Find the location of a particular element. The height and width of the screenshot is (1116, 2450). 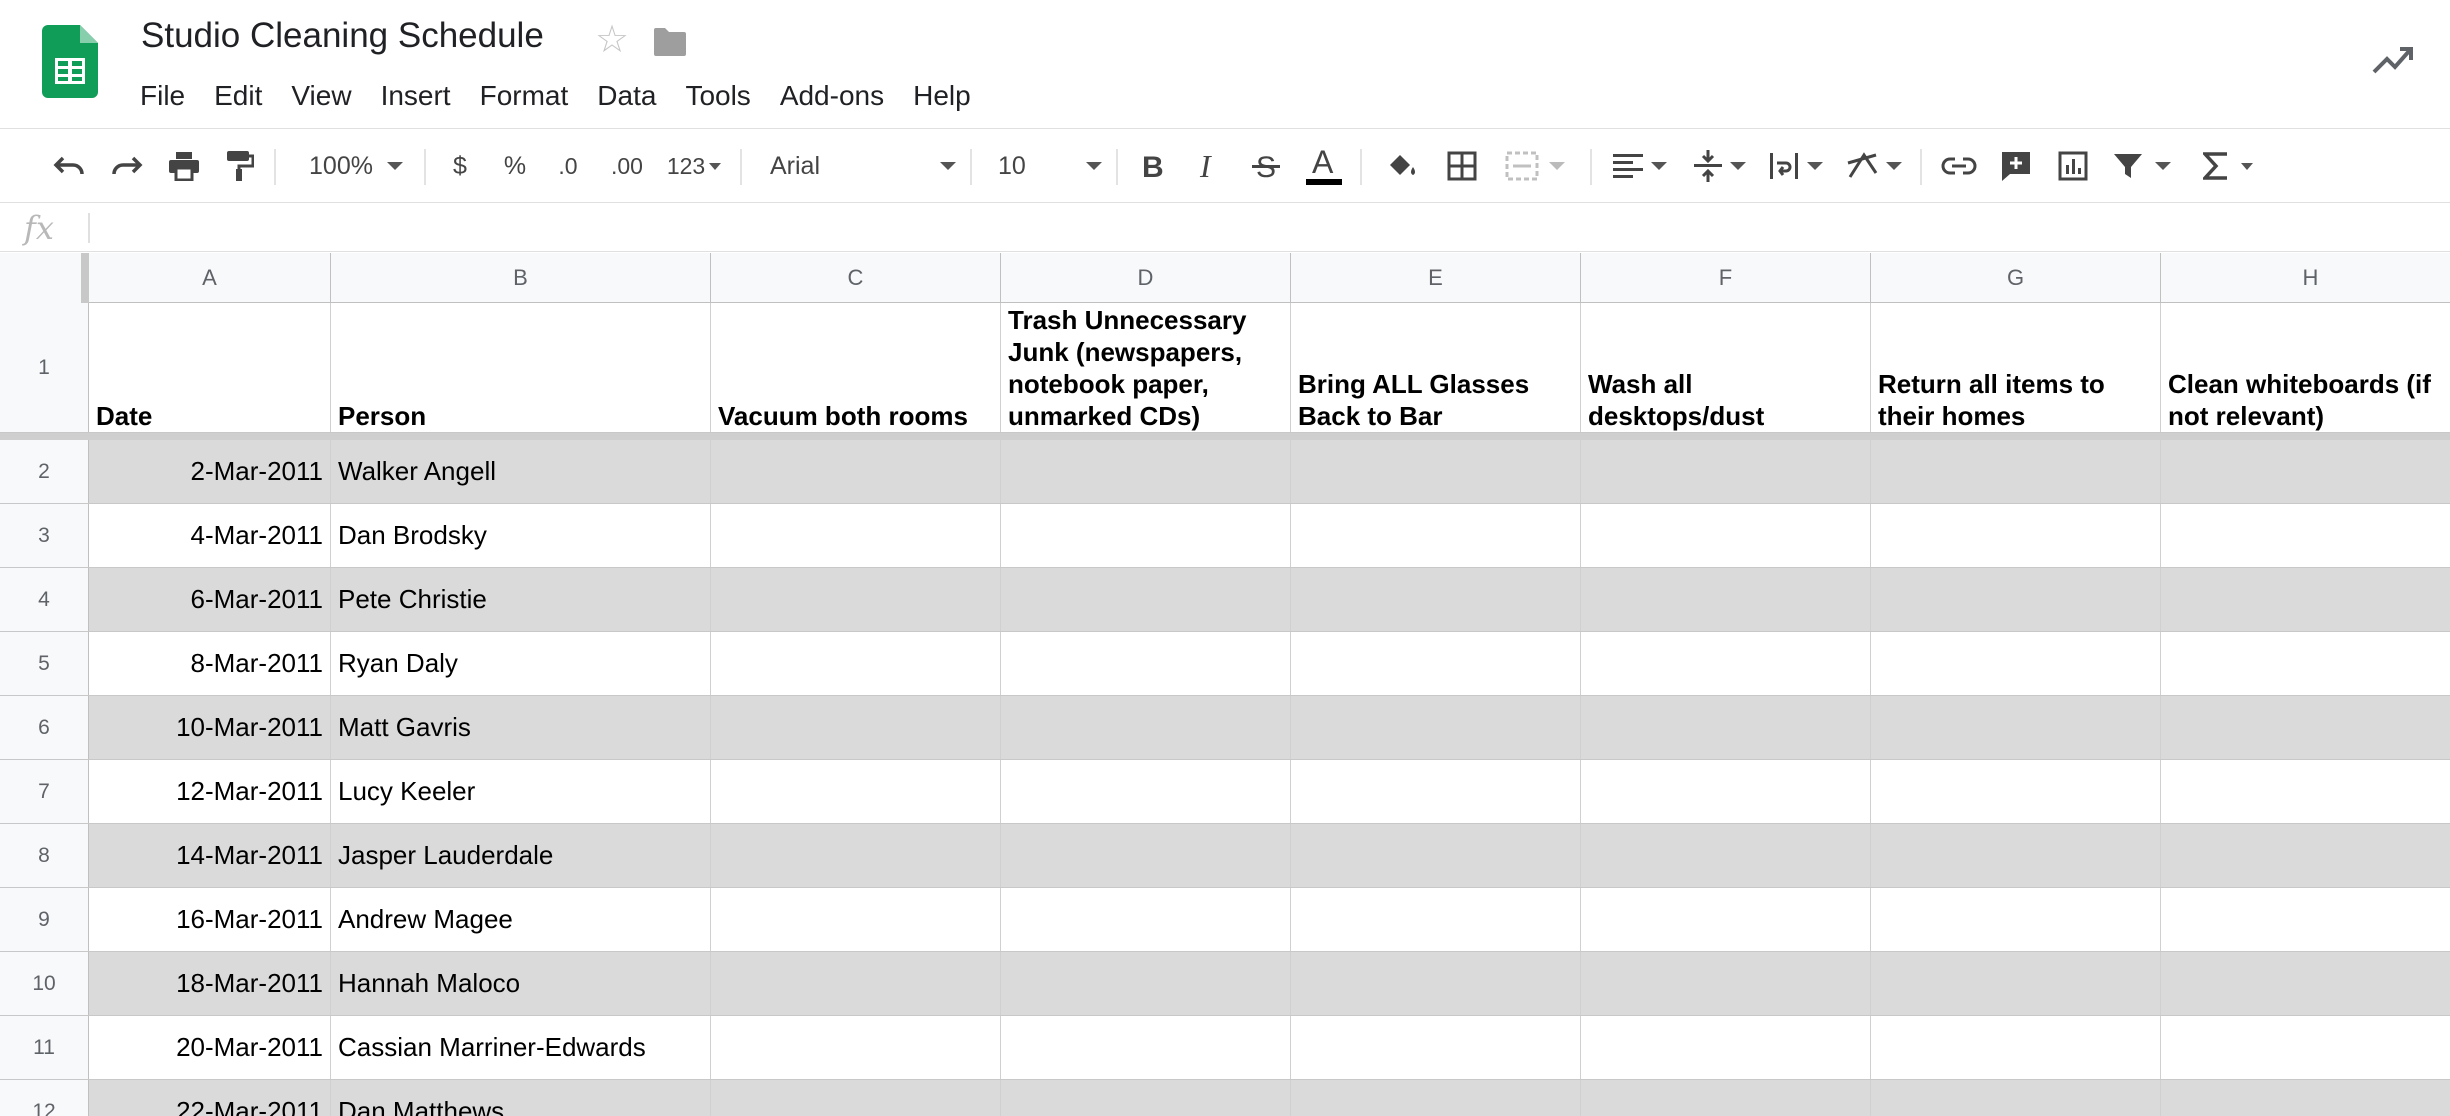

more-formats-button: 123 is located at coordinates (694, 166).